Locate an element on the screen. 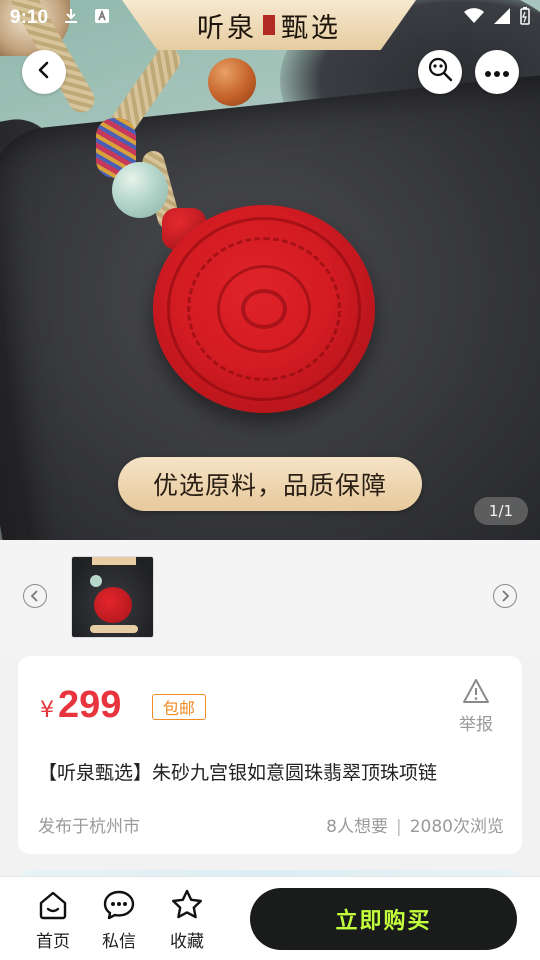 Image resolution: width=540 pixels, height=960 pixels. chevron-right-icon is located at coordinates (505, 596).